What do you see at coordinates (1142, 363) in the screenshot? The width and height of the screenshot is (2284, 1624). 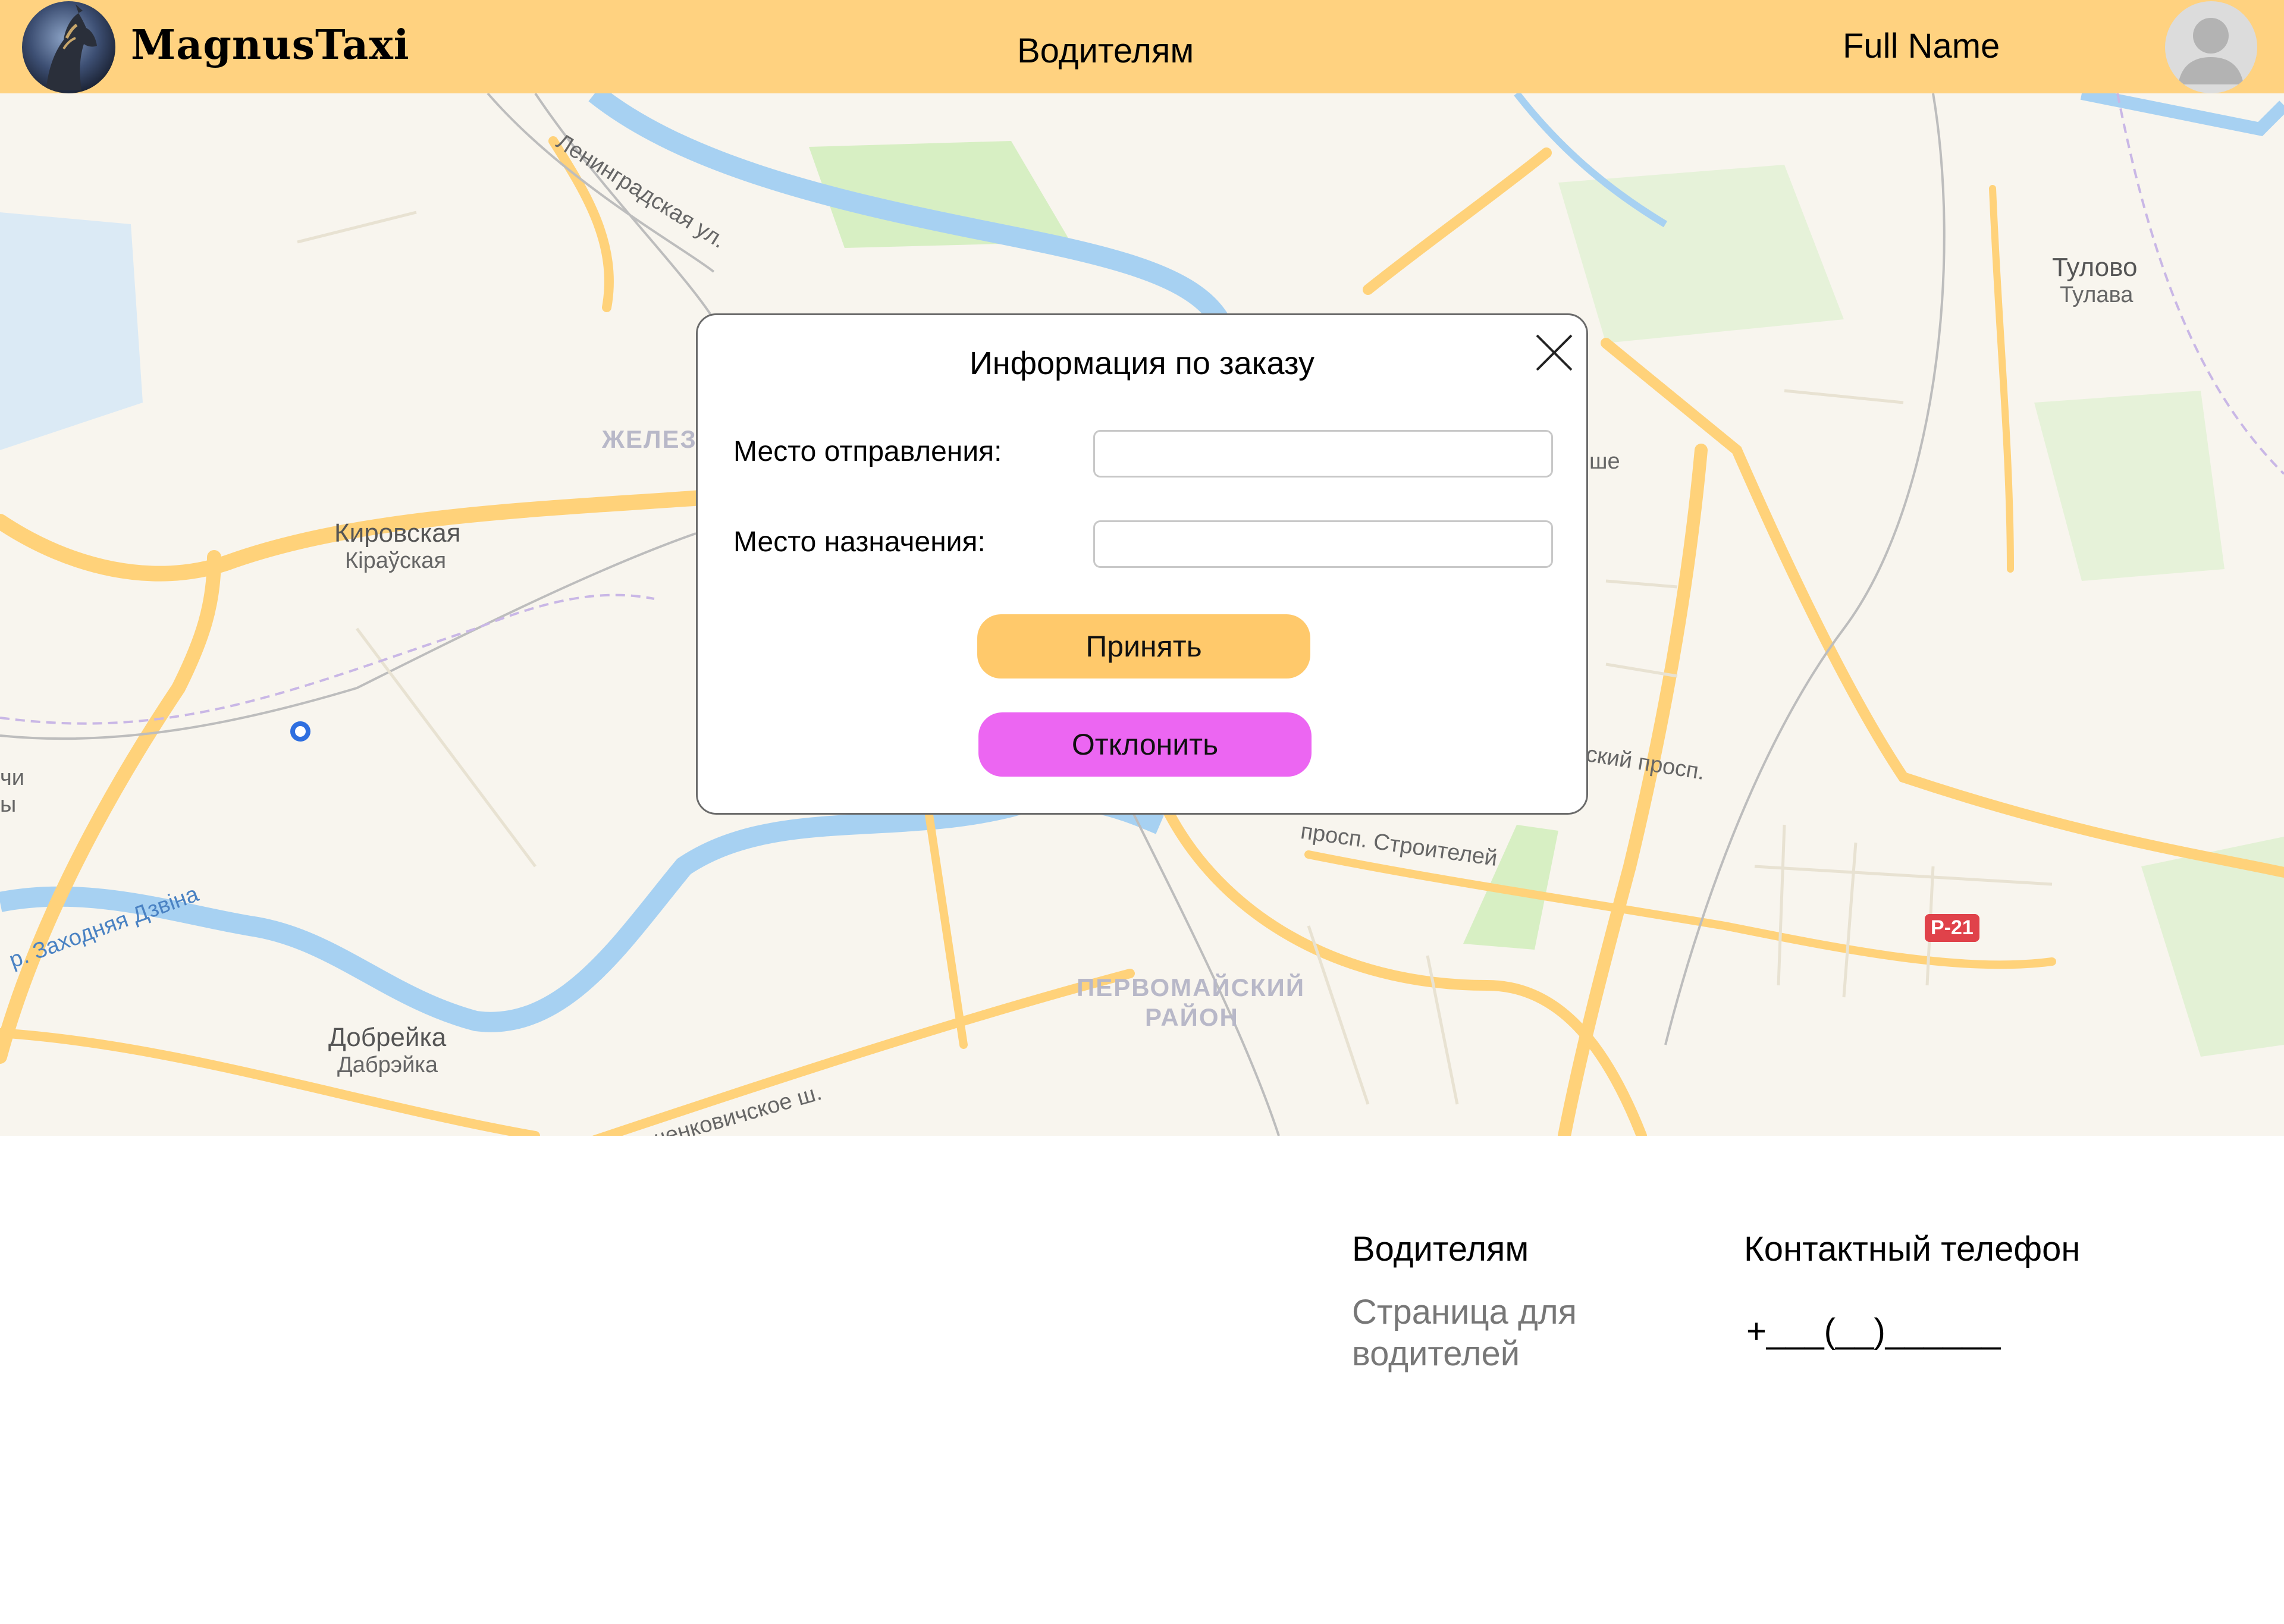 I see `dialog-title: Информация по заказу` at bounding box center [1142, 363].